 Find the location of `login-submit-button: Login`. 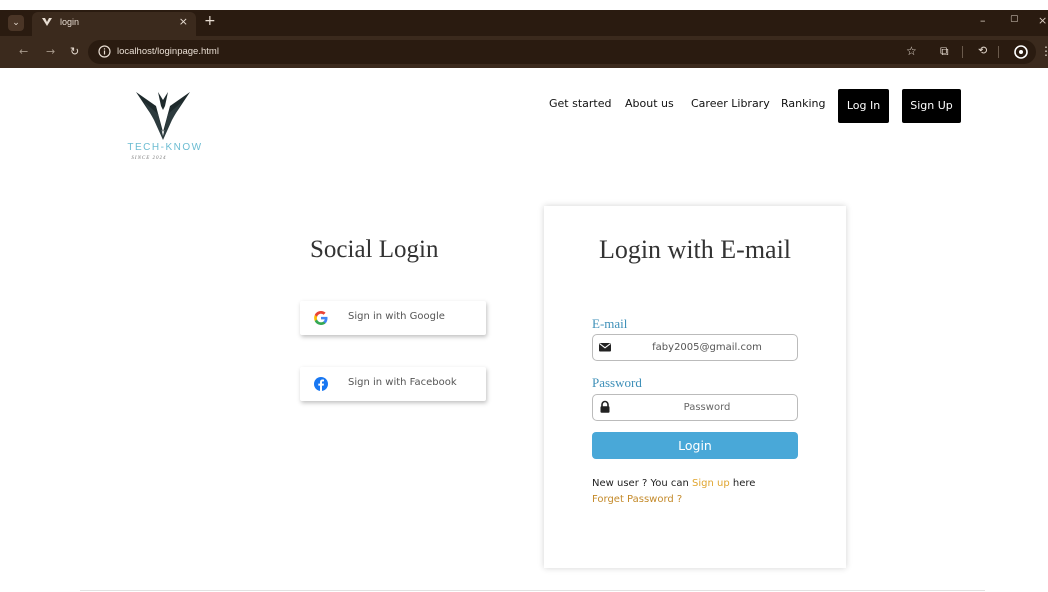

login-submit-button: Login is located at coordinates (695, 445).